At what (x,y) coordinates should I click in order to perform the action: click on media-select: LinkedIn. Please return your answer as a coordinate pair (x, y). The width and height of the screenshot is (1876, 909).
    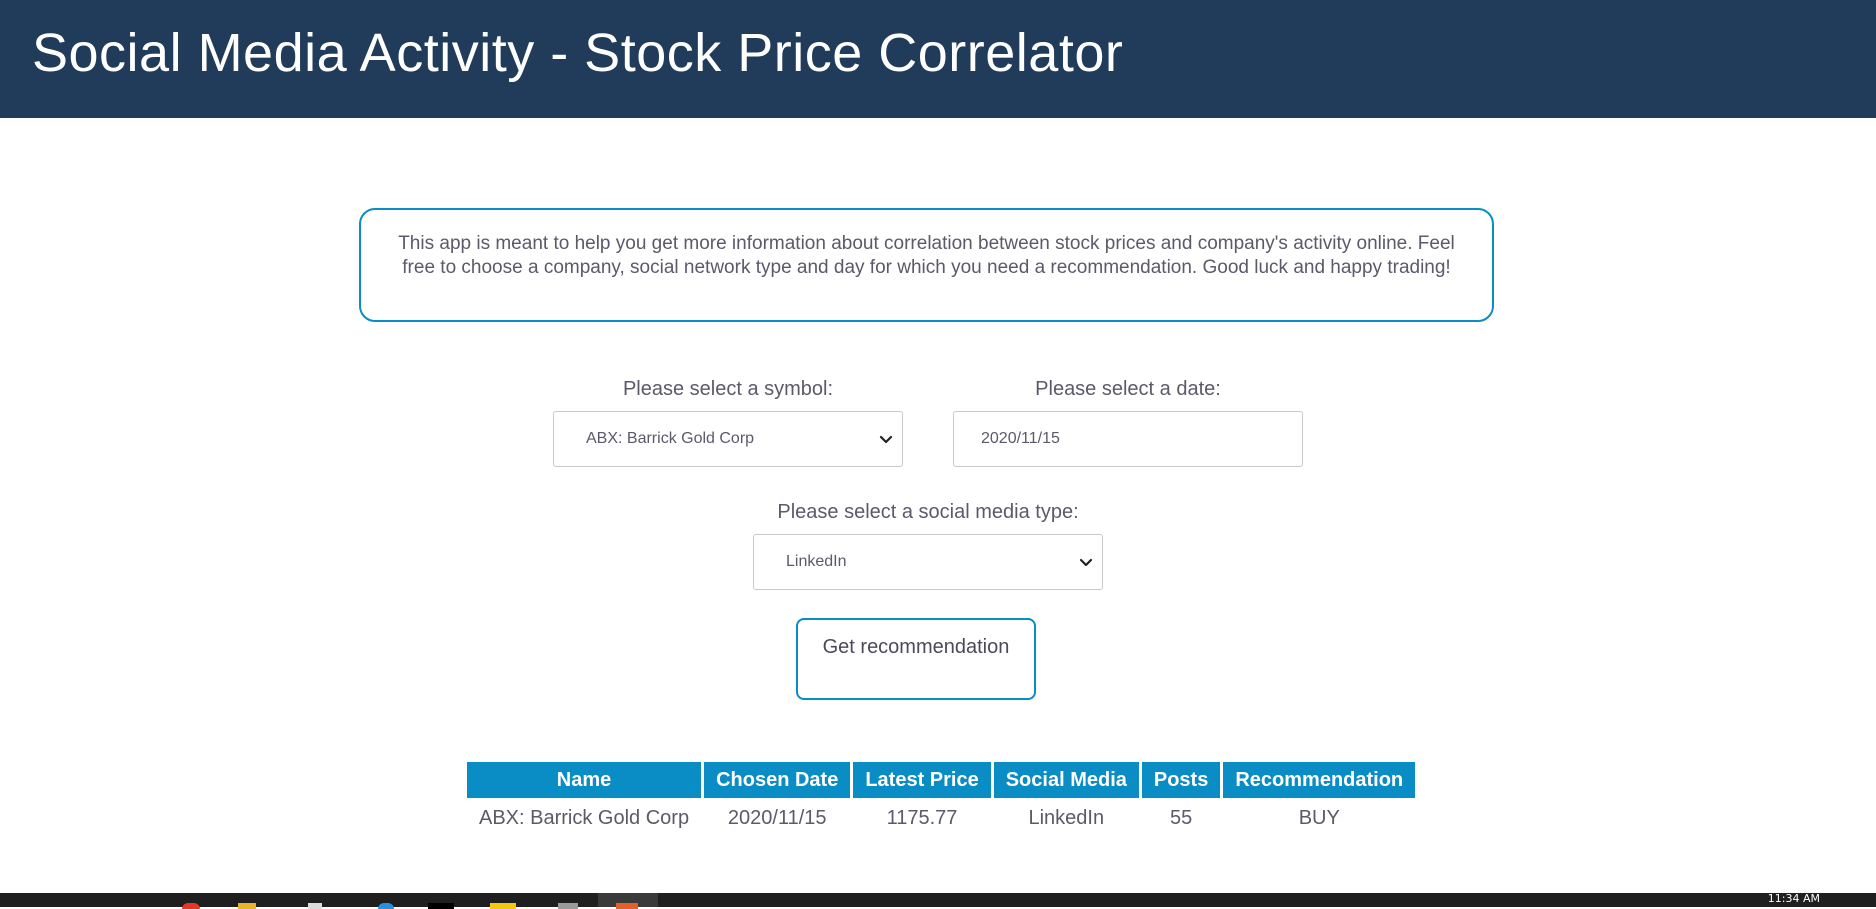
    Looking at the image, I should click on (928, 562).